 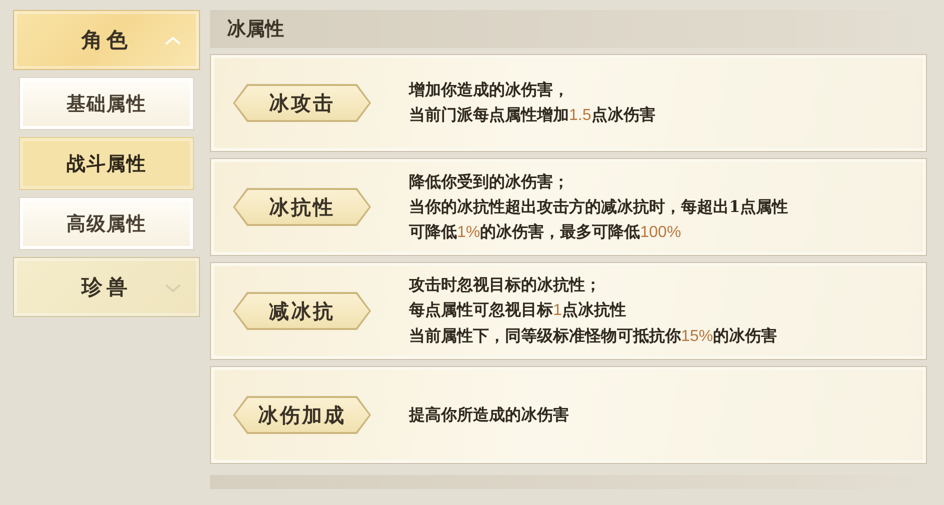 I want to click on description-text: 当你的冰抗性超出攻击方的减冰抗时，每超出1点属性, so click(x=598, y=207).